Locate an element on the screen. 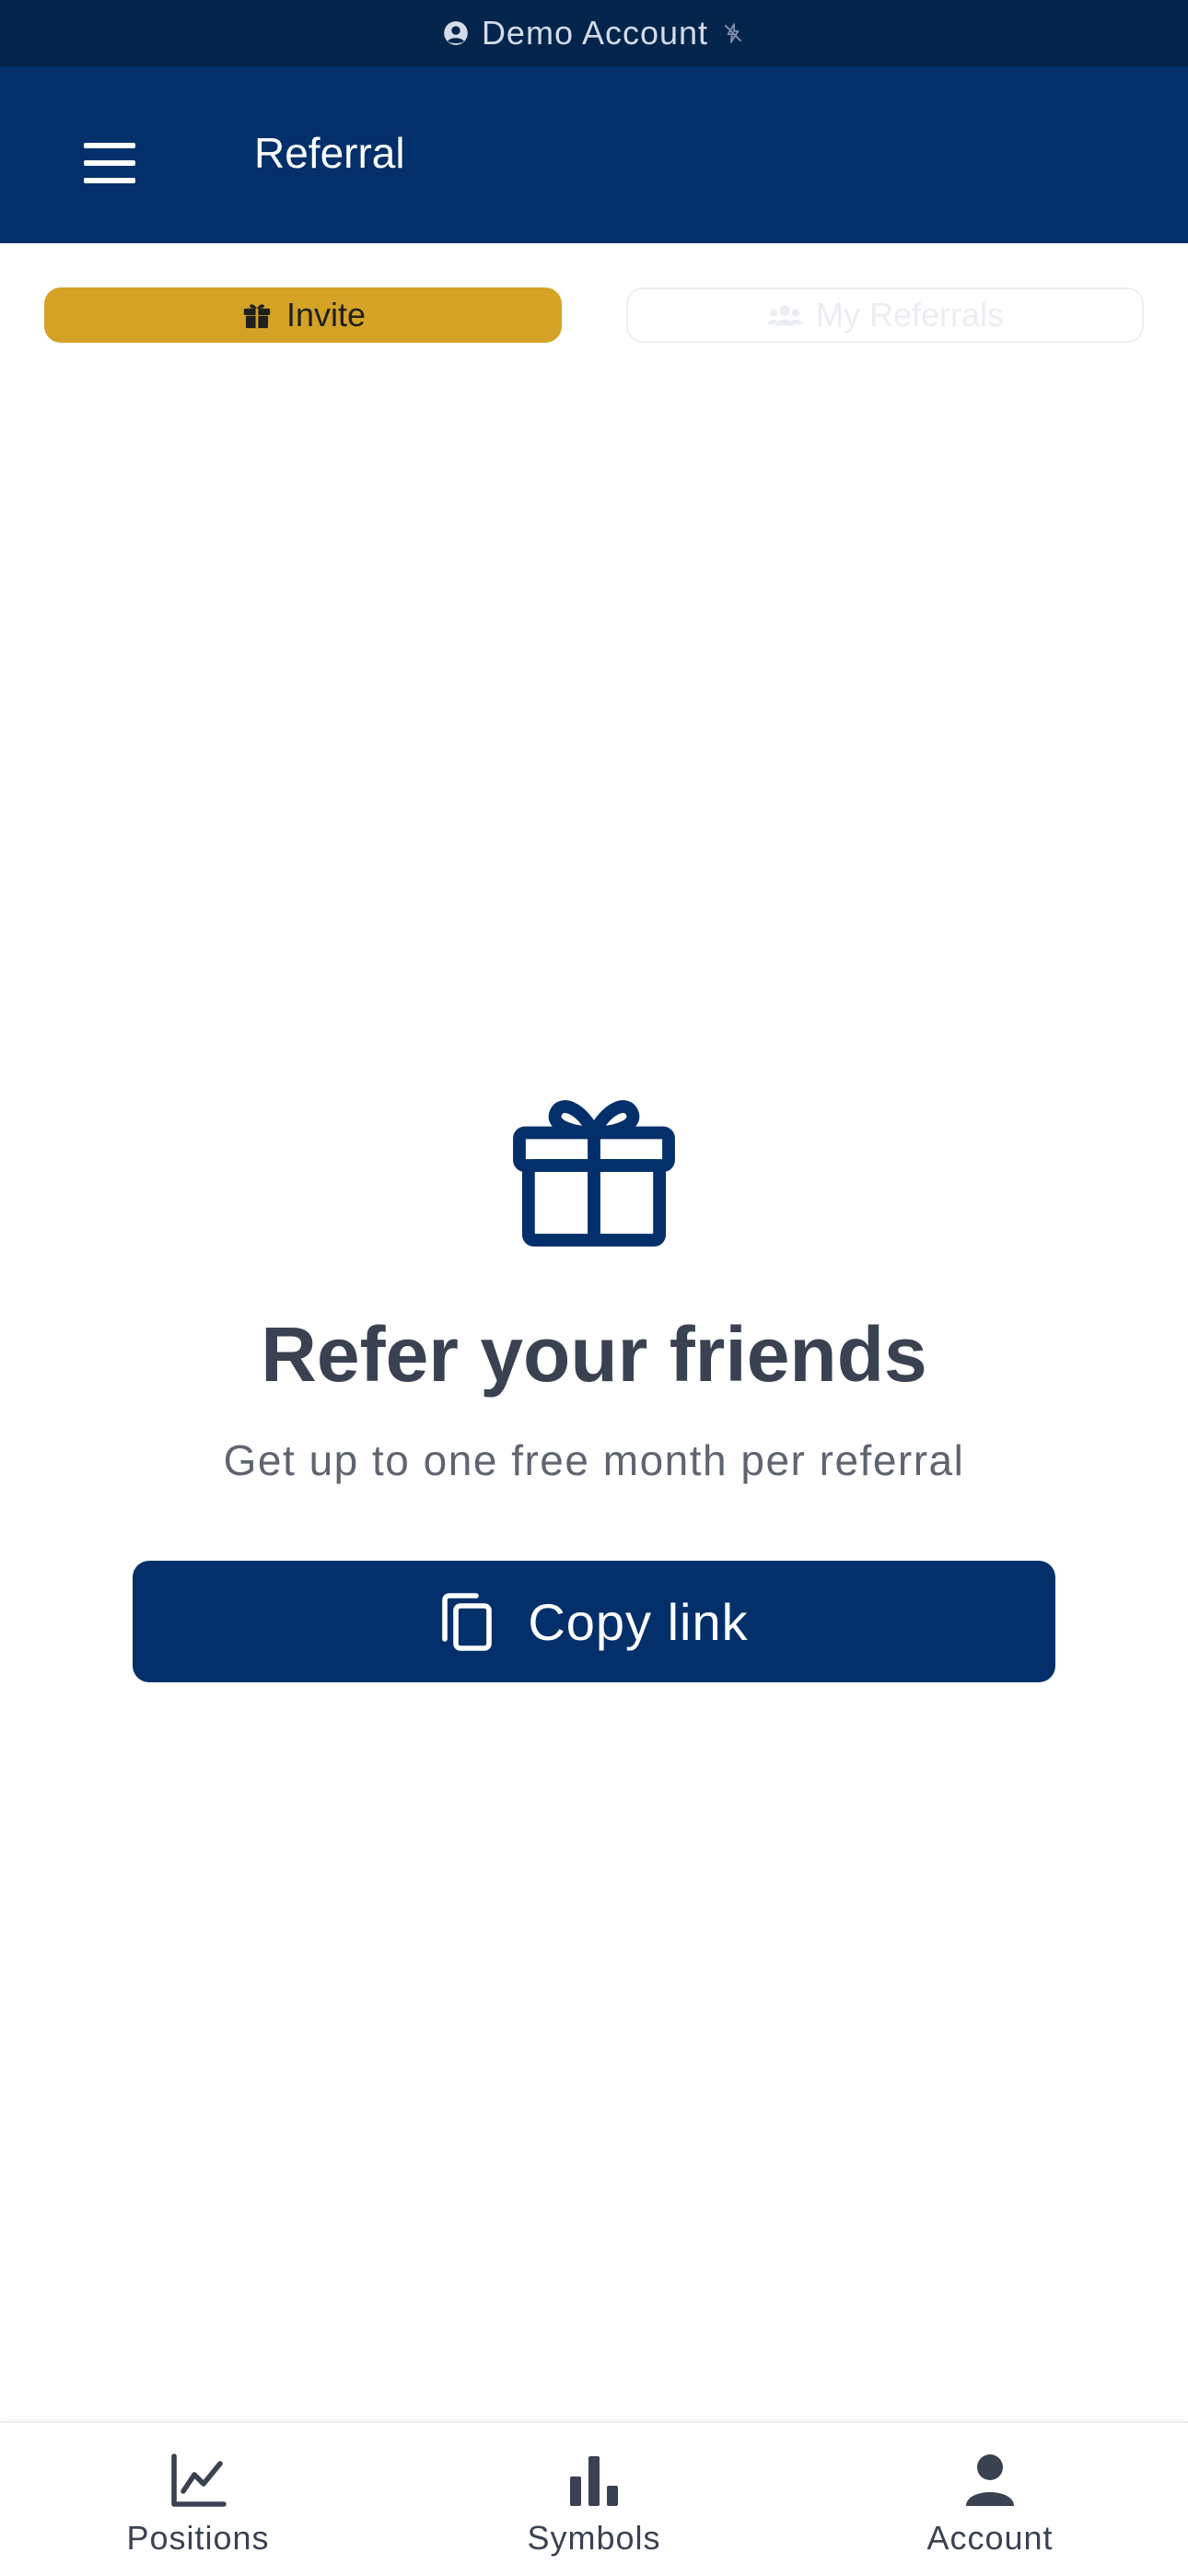 The image size is (1188, 2576). menu-button is located at coordinates (109, 163).